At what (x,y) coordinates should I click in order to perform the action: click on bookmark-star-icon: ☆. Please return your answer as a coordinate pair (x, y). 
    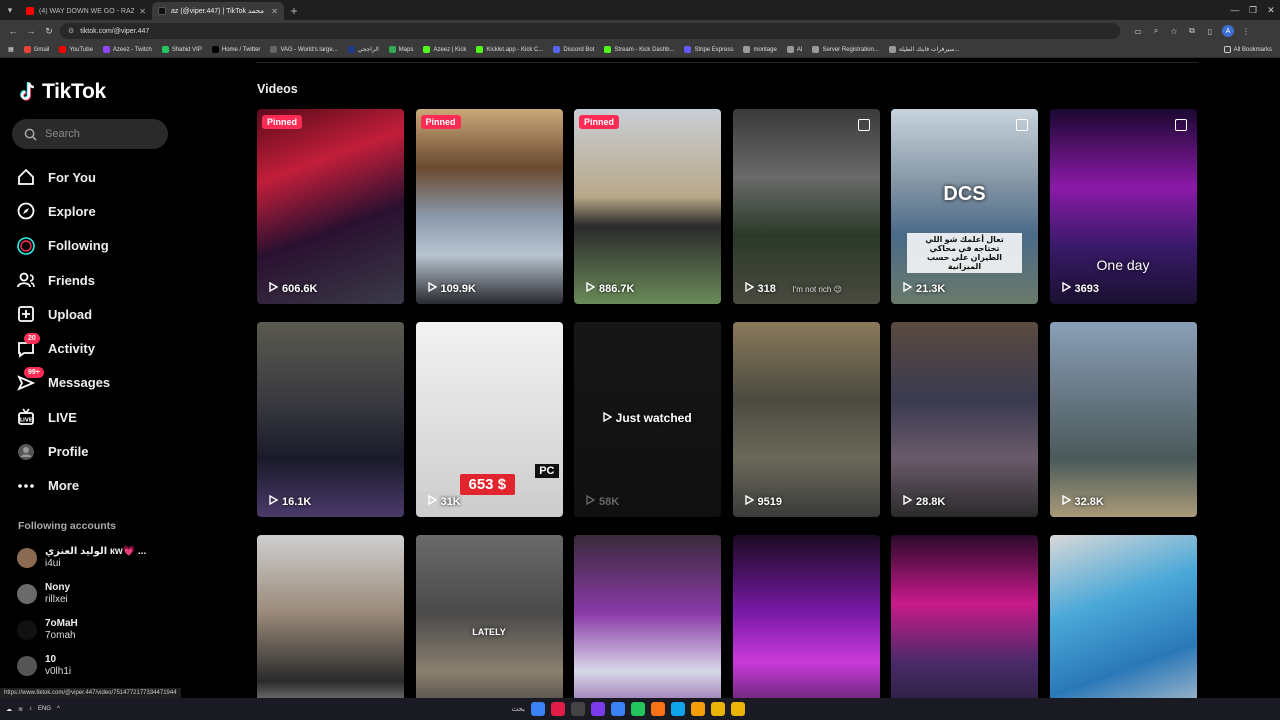
    Looking at the image, I should click on (1174, 31).